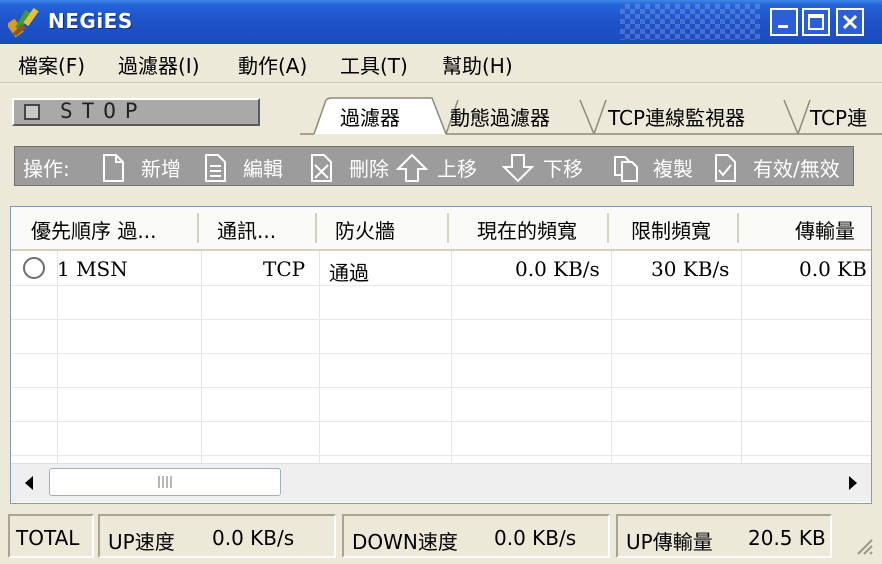 This screenshot has width=882, height=564. Describe the element at coordinates (349, 273) in the screenshot. I see `cell-firewall: 通過` at that location.